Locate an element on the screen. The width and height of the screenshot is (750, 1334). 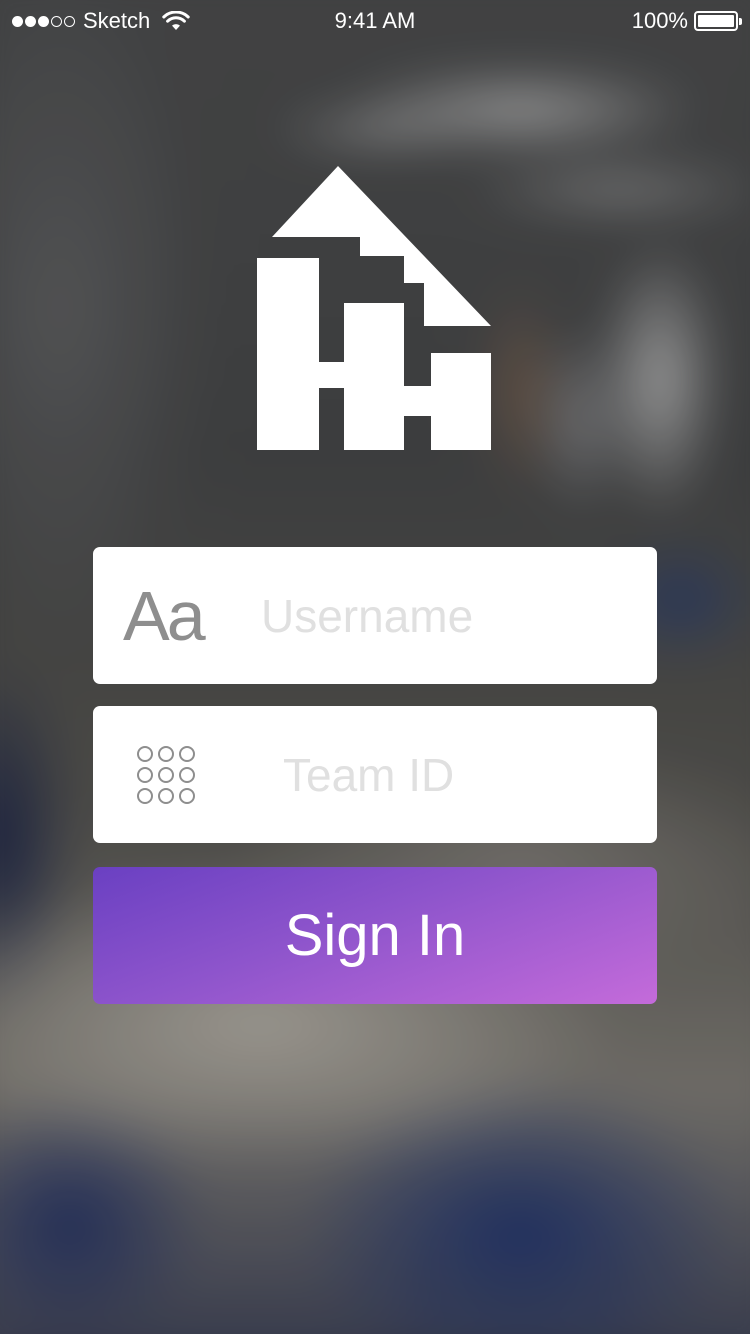
keypad-icon is located at coordinates (159, 774).